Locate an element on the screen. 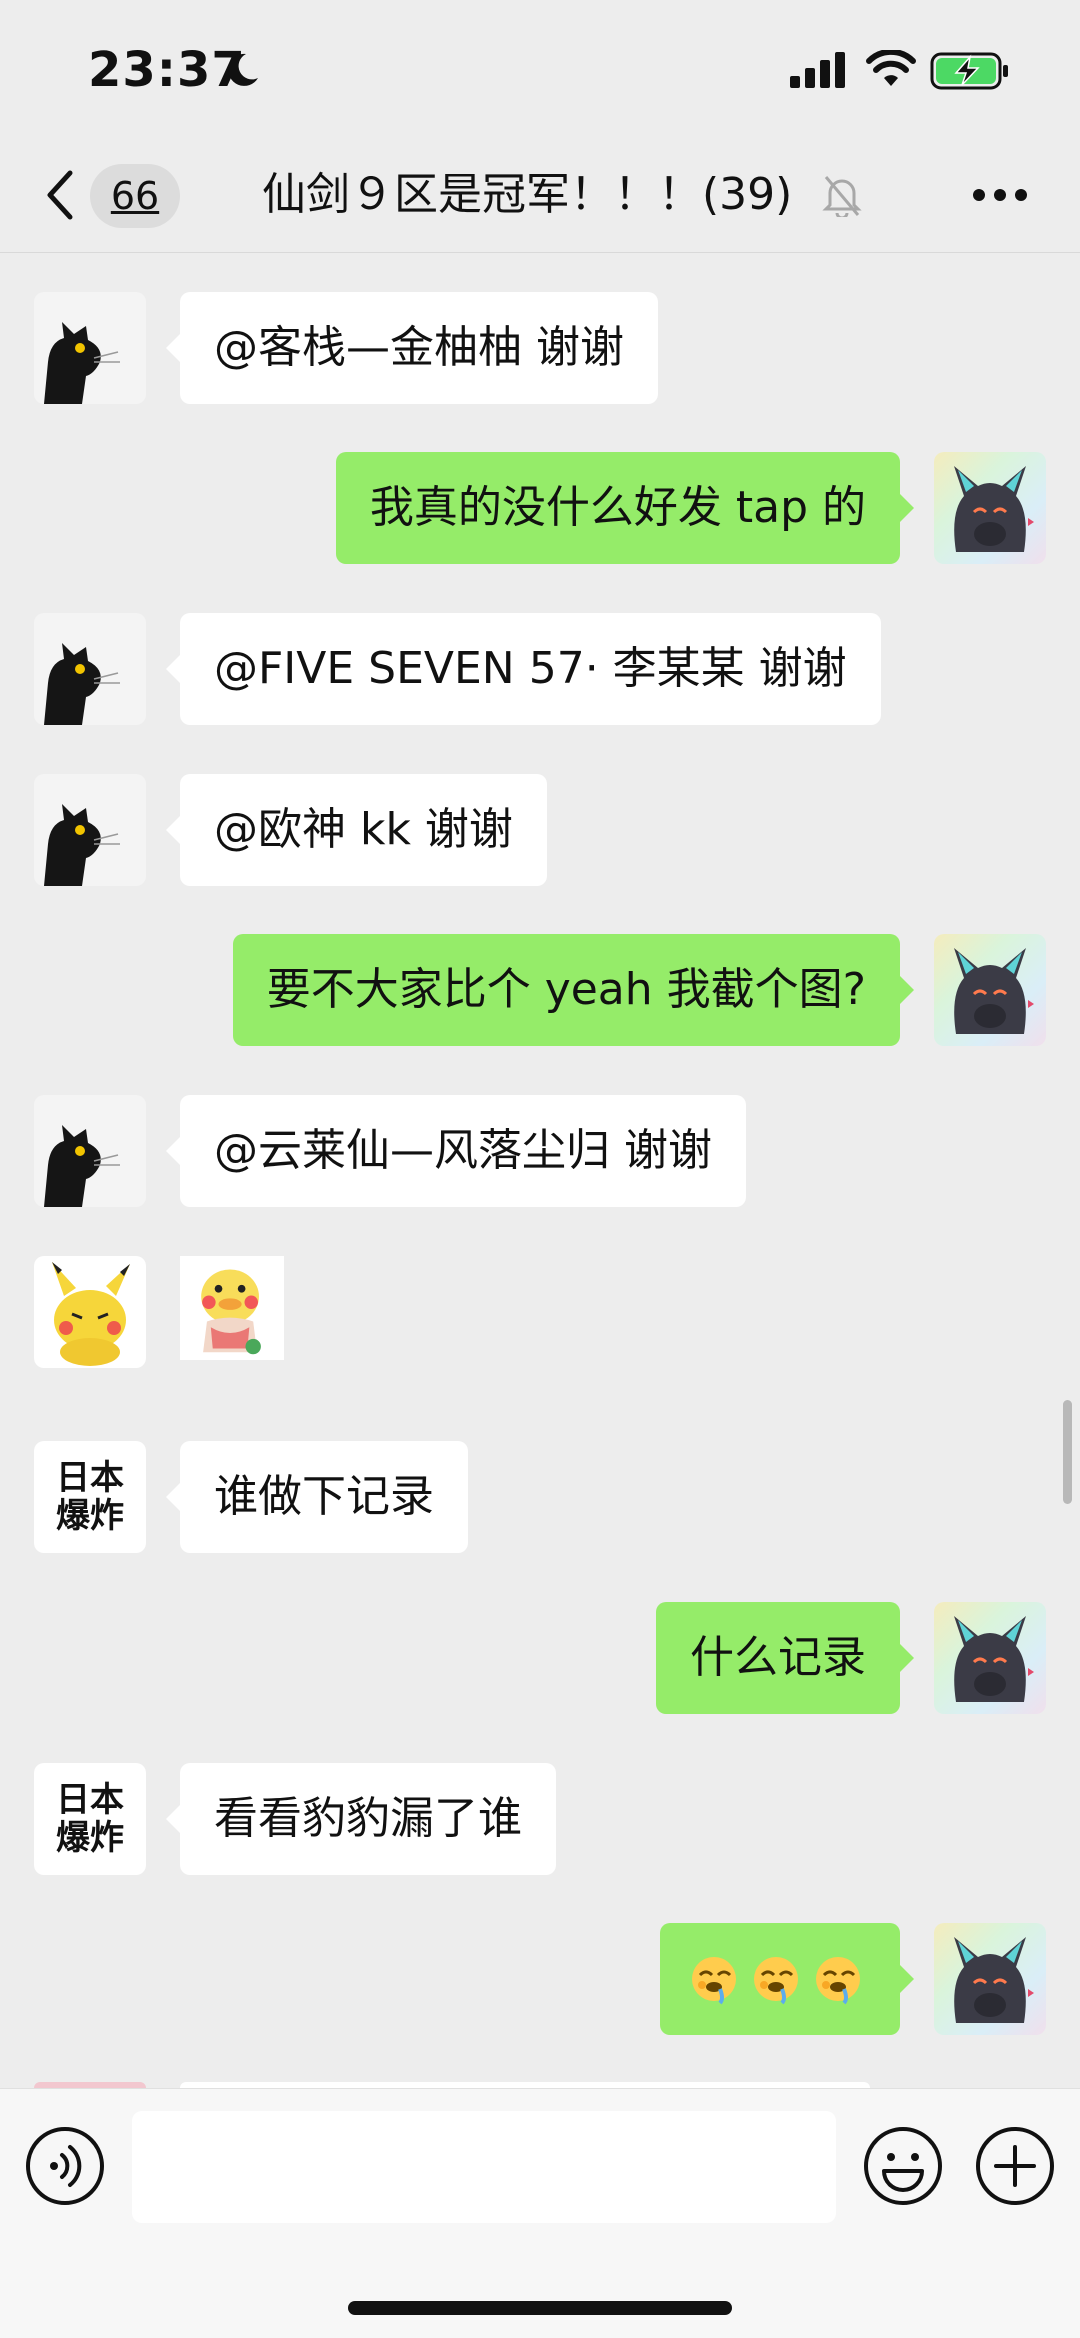 The height and width of the screenshot is (2338, 1080). message-bubble-outgoing: 我真的没什么好发 tap 的 is located at coordinates (625, 508).